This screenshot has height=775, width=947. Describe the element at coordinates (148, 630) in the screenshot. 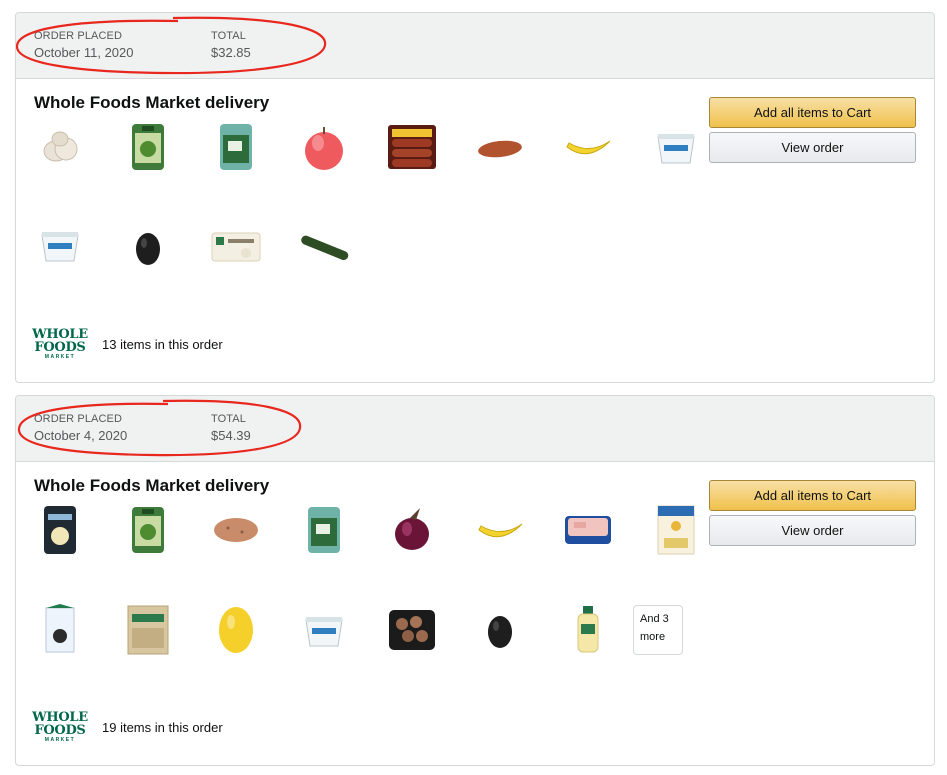

I see `product-rice-bag-thumbnail` at that location.